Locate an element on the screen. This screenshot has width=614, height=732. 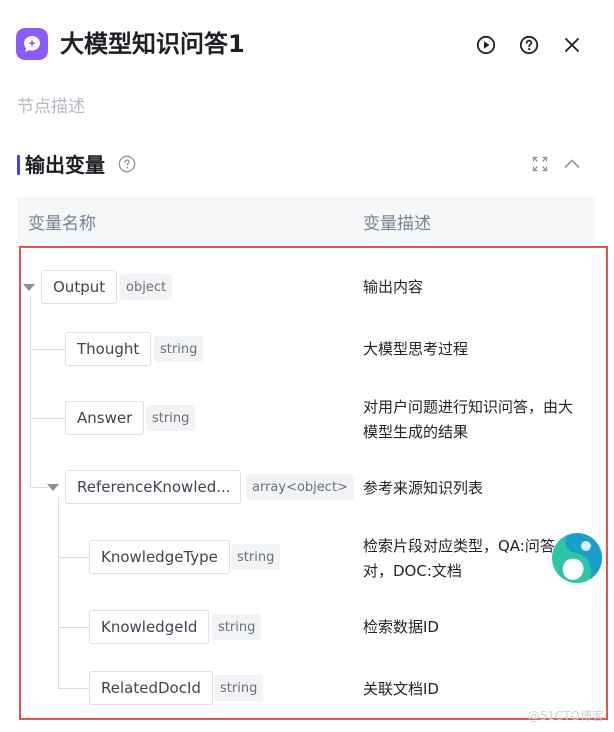
type-badge: array<object> is located at coordinates (300, 487).